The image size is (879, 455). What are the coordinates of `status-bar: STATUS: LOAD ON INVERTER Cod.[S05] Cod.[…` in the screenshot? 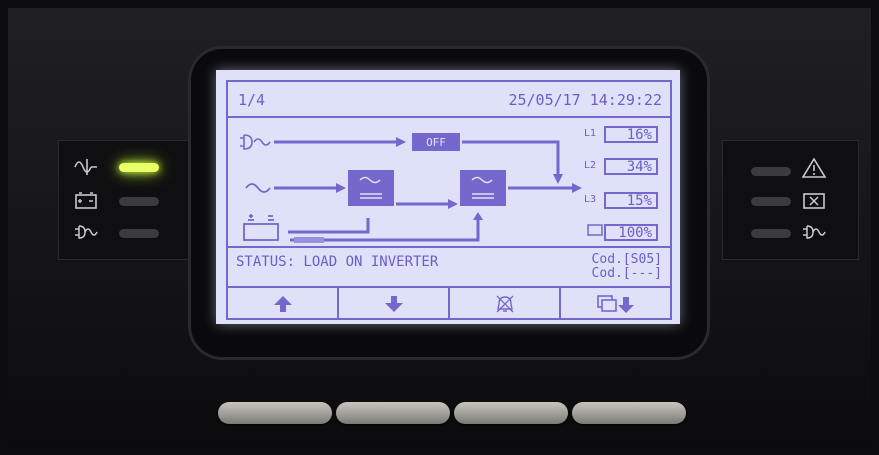 It's located at (449, 266).